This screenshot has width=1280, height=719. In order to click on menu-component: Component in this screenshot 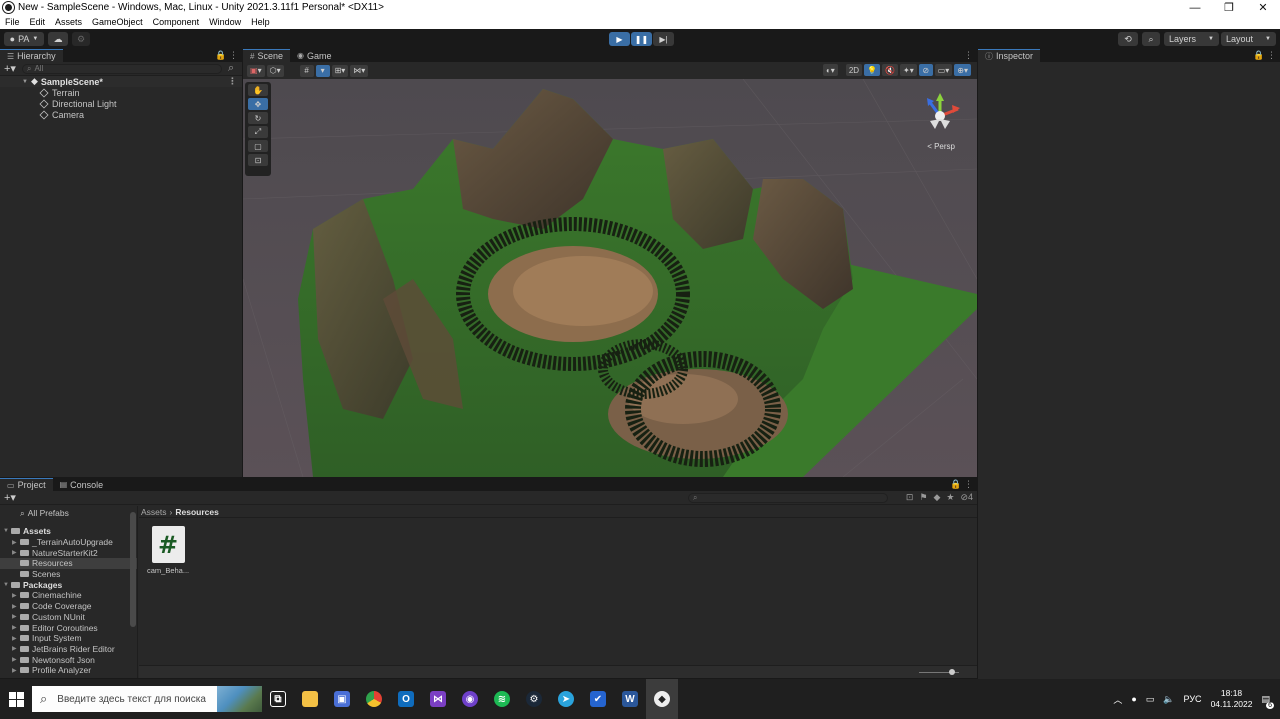, I will do `click(176, 22)`.